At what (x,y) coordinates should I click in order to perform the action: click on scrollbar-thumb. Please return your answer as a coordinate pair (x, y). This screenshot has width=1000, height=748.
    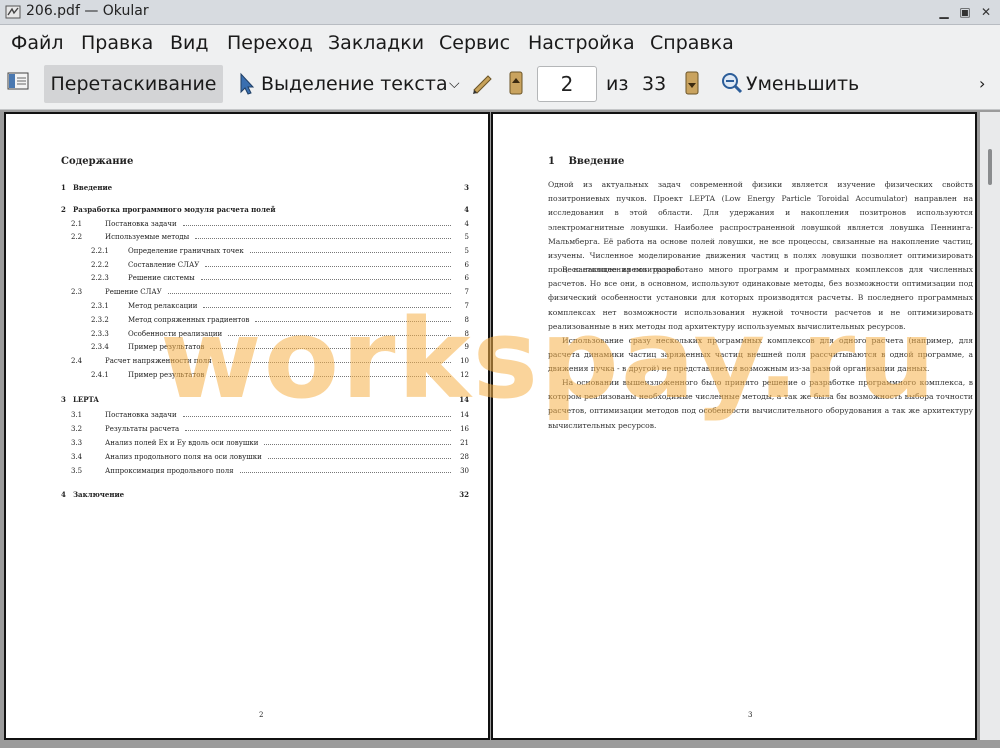
    Looking at the image, I should click on (990, 167).